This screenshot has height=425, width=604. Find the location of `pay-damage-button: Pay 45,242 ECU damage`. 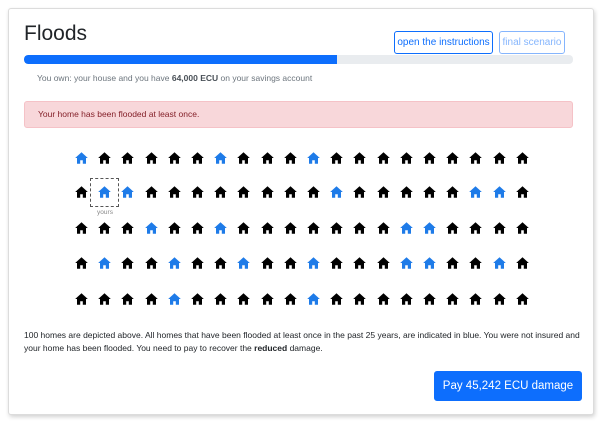

pay-damage-button: Pay 45,242 ECU damage is located at coordinates (508, 386).